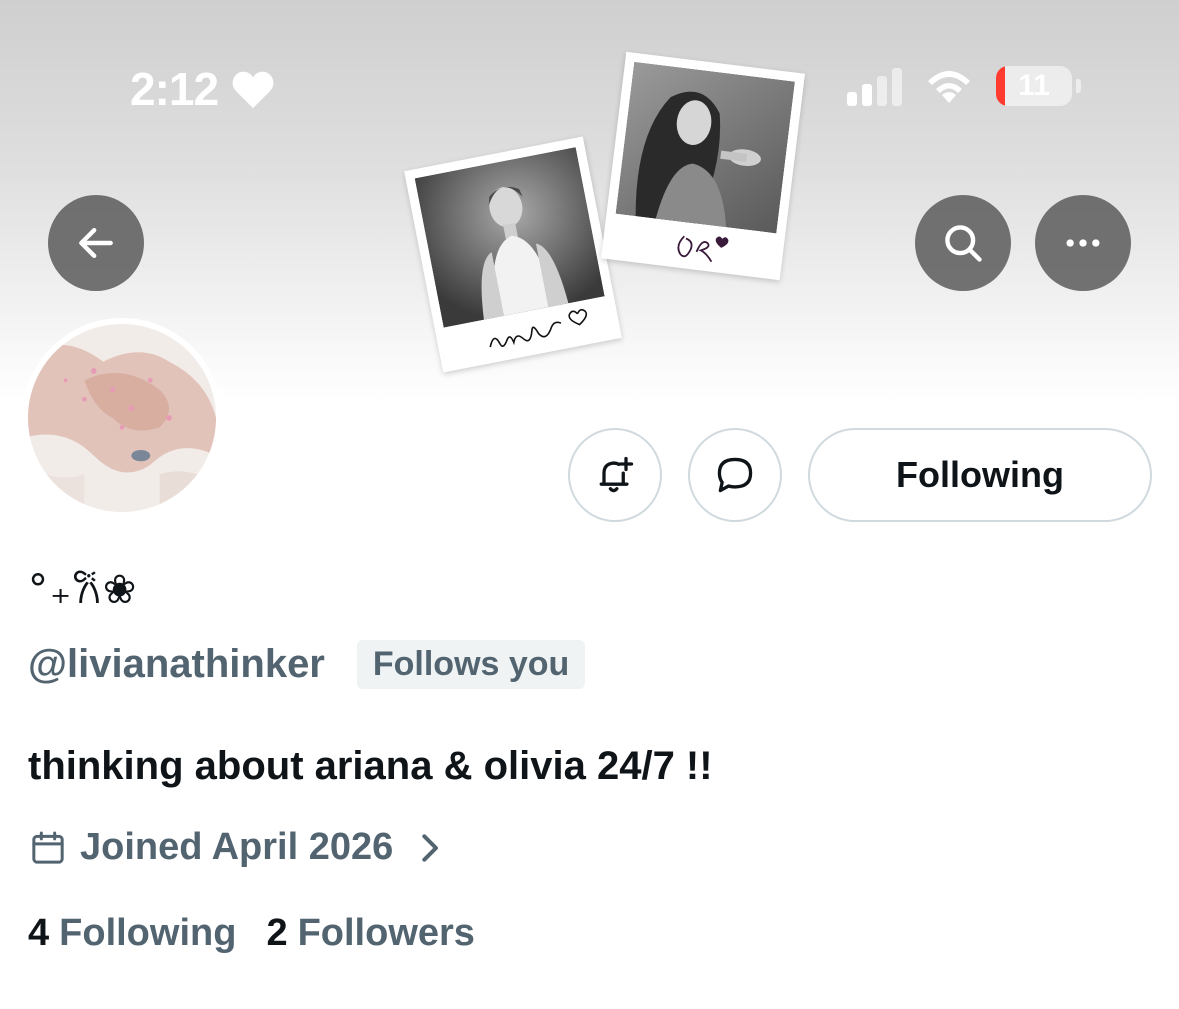 The width and height of the screenshot is (1179, 1009). I want to click on username-handle: @livianathinker, so click(176, 664).